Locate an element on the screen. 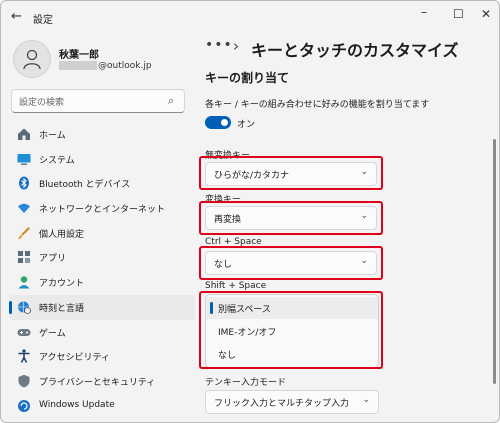  scrollbar is located at coordinates (494, 261).